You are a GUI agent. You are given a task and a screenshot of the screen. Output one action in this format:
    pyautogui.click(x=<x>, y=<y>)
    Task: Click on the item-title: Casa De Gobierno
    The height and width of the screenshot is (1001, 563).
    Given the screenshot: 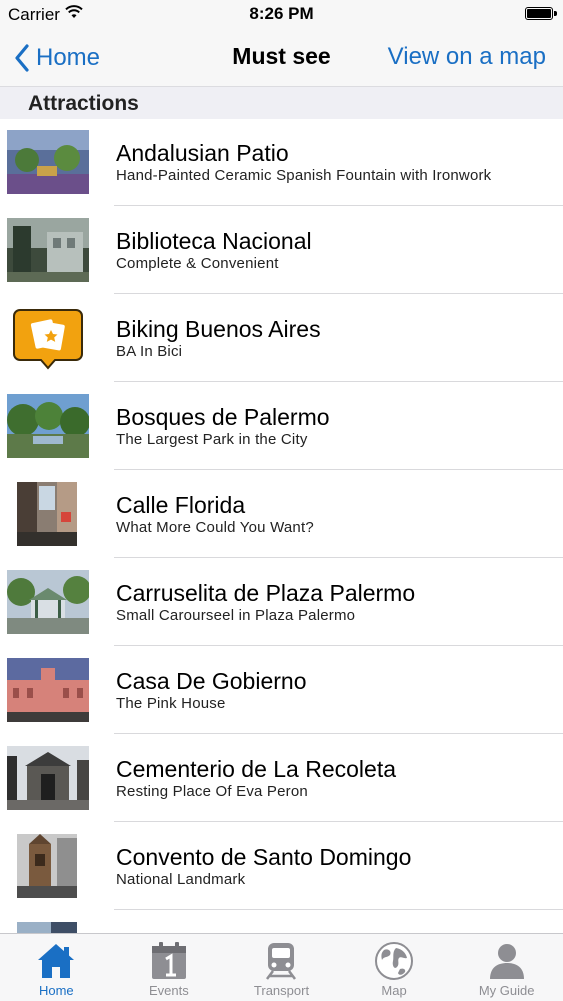 What is the action you would take?
    pyautogui.click(x=211, y=681)
    